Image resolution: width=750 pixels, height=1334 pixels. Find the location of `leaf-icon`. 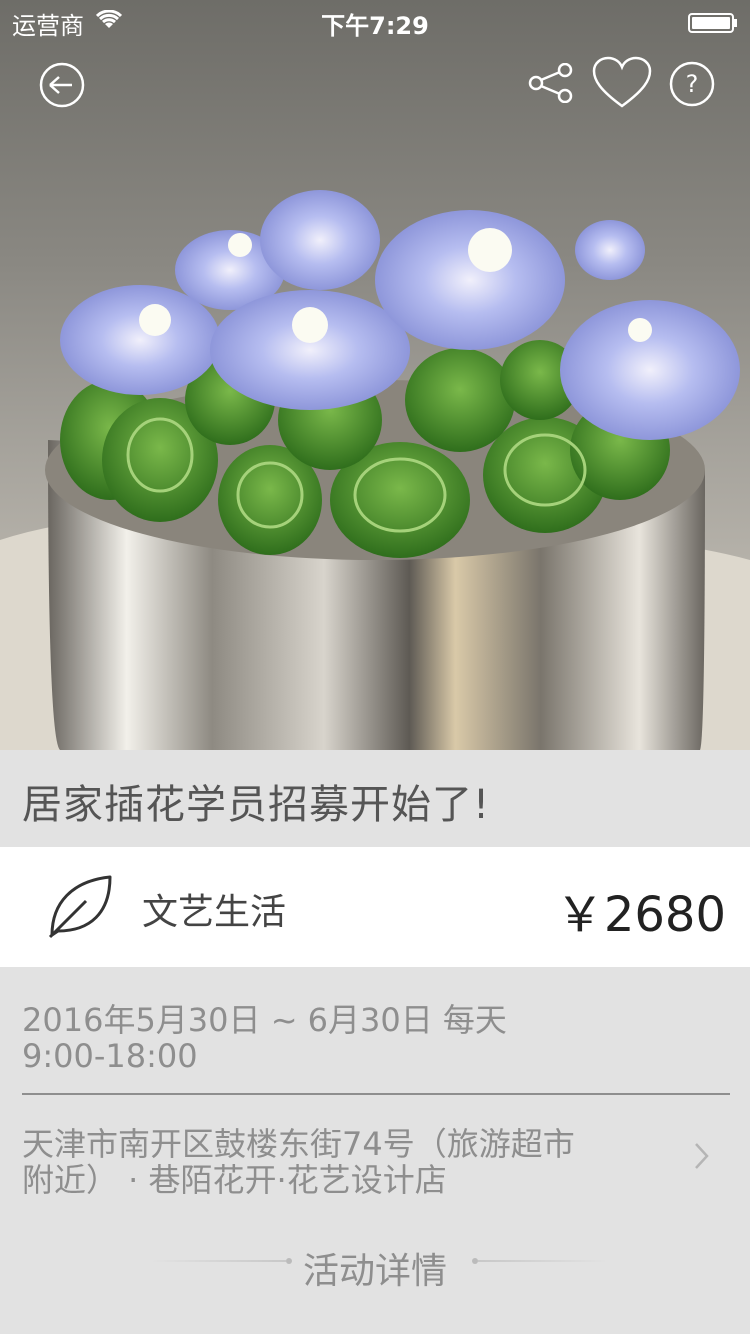

leaf-icon is located at coordinates (81, 908).